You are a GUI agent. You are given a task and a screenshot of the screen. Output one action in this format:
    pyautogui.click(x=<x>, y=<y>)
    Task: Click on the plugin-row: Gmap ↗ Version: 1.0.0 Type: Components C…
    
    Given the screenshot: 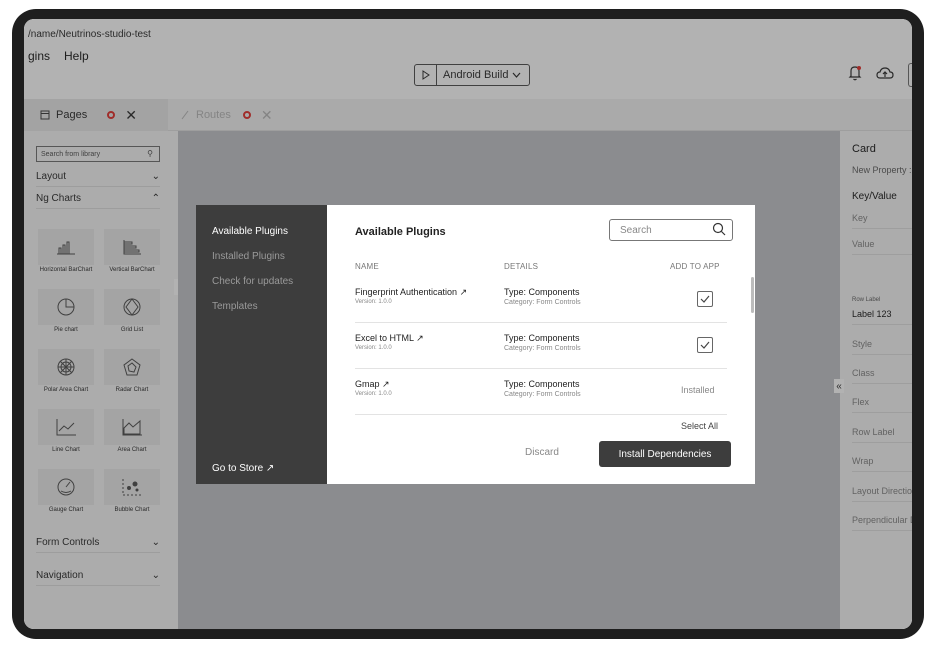 What is the action you would take?
    pyautogui.click(x=541, y=392)
    